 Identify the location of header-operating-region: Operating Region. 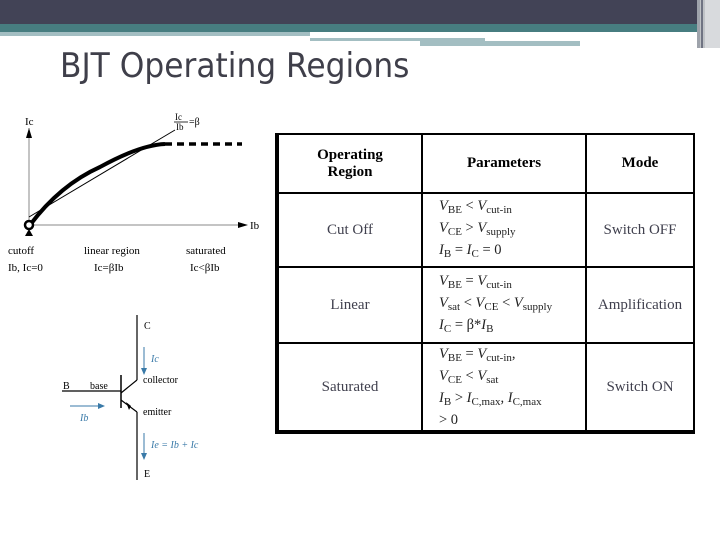
(350, 163).